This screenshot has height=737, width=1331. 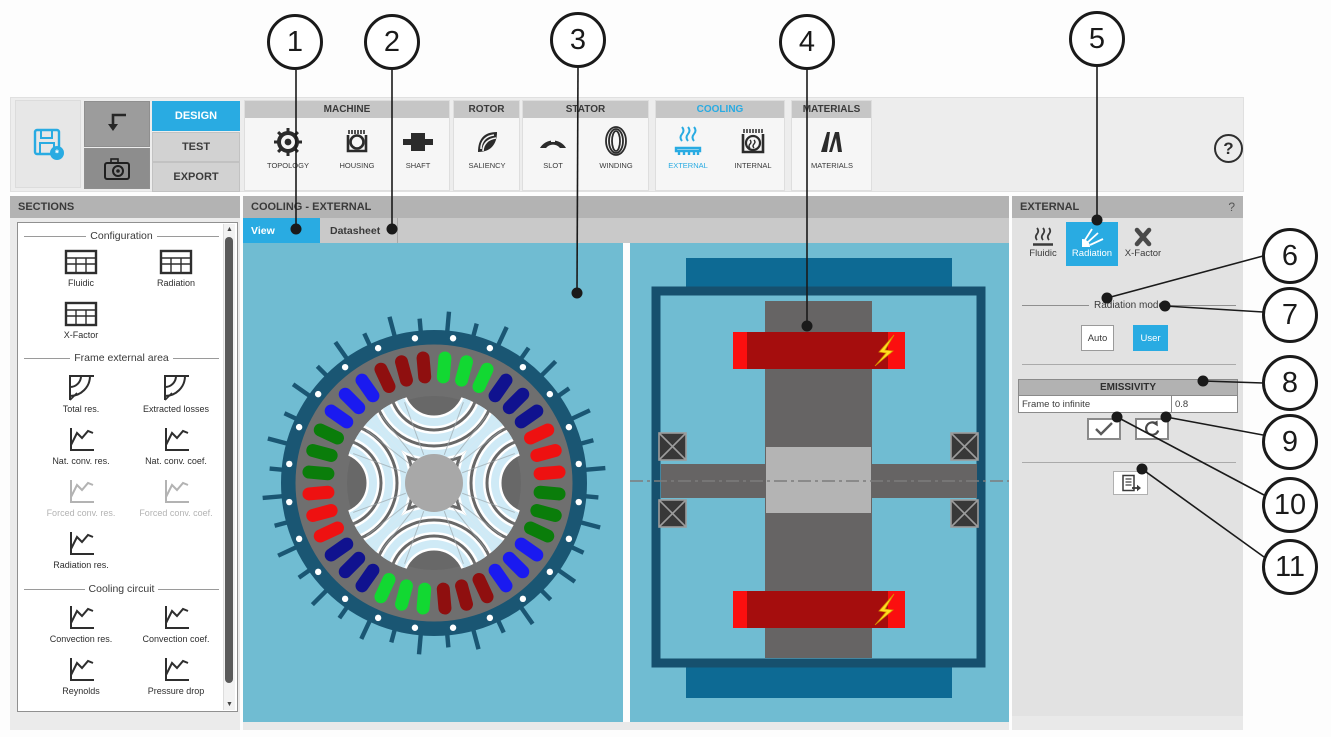 What do you see at coordinates (229, 460) in the screenshot?
I see `scrollbar-thumb` at bounding box center [229, 460].